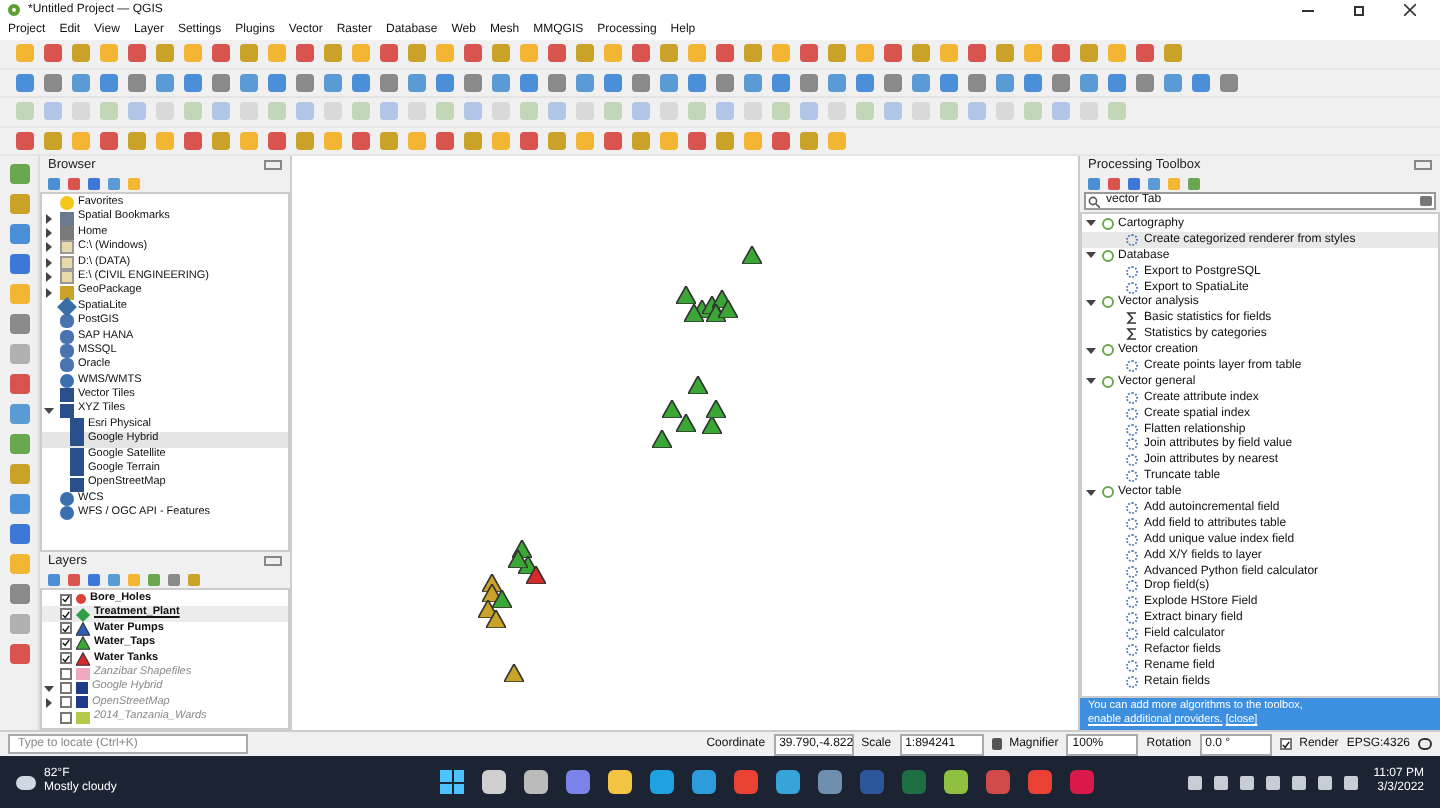 The width and height of the screenshot is (1440, 808). Describe the element at coordinates (452, 782) in the screenshot. I see `start-icon` at that location.